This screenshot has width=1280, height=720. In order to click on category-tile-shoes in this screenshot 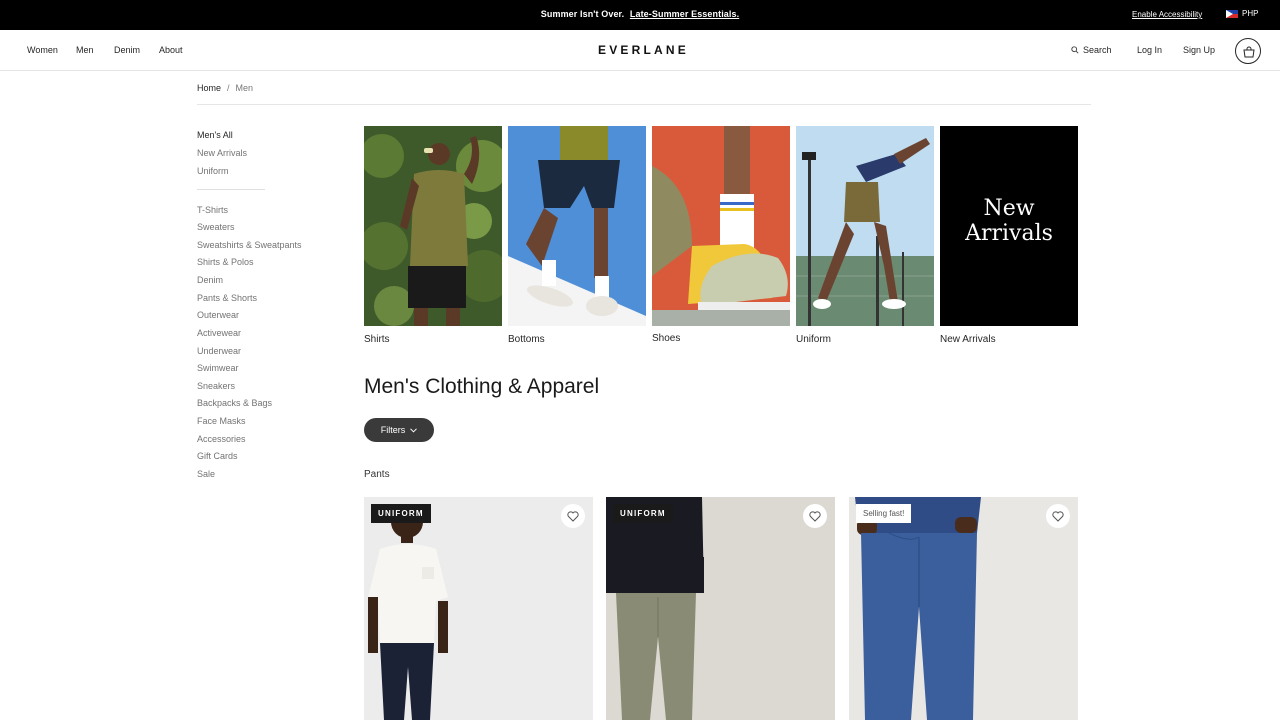, I will do `click(721, 226)`.